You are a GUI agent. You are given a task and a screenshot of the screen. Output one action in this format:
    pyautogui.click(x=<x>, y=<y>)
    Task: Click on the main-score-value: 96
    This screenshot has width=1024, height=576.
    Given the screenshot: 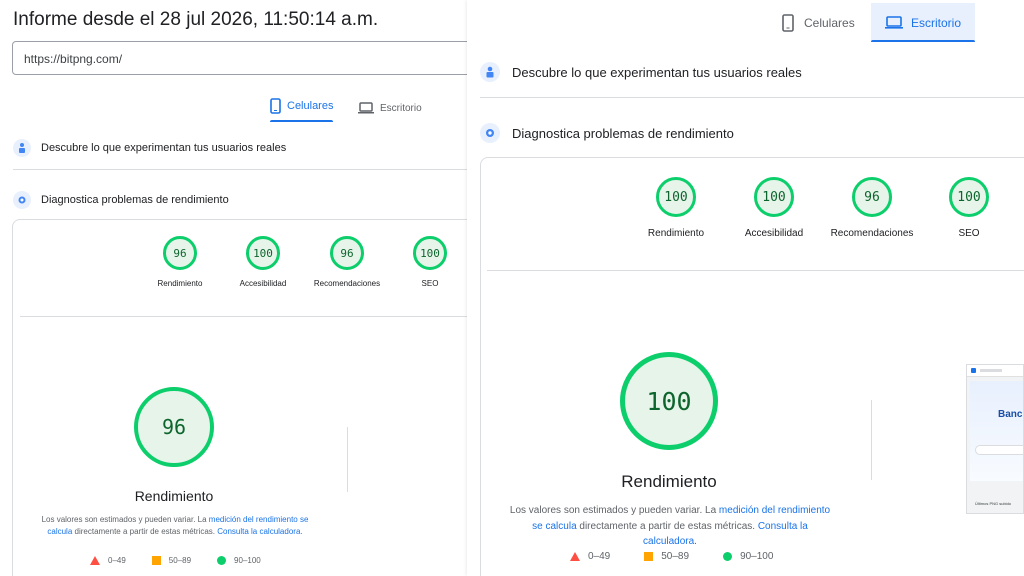 What is the action you would take?
    pyautogui.click(x=174, y=427)
    